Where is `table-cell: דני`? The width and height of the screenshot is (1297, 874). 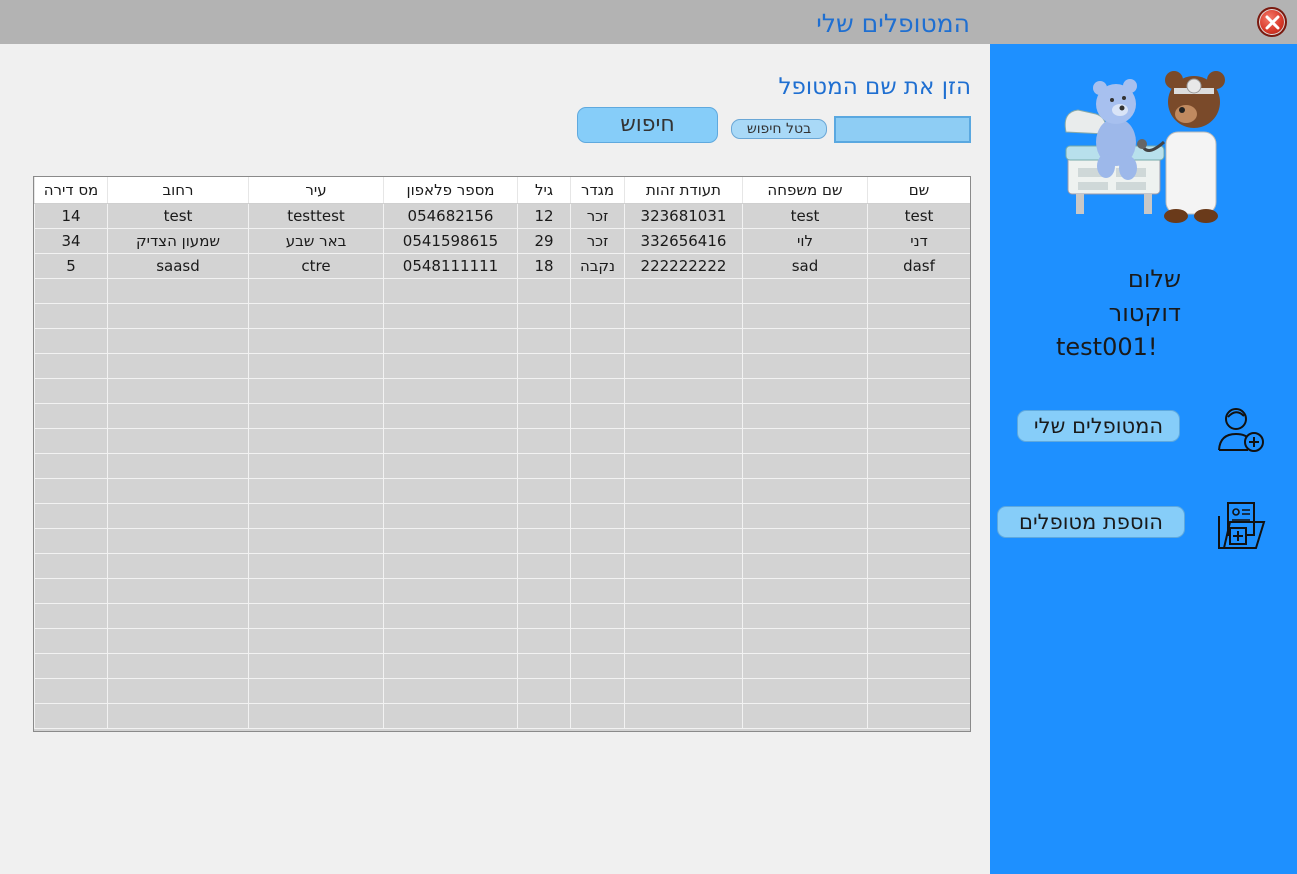 table-cell: דני is located at coordinates (918, 240).